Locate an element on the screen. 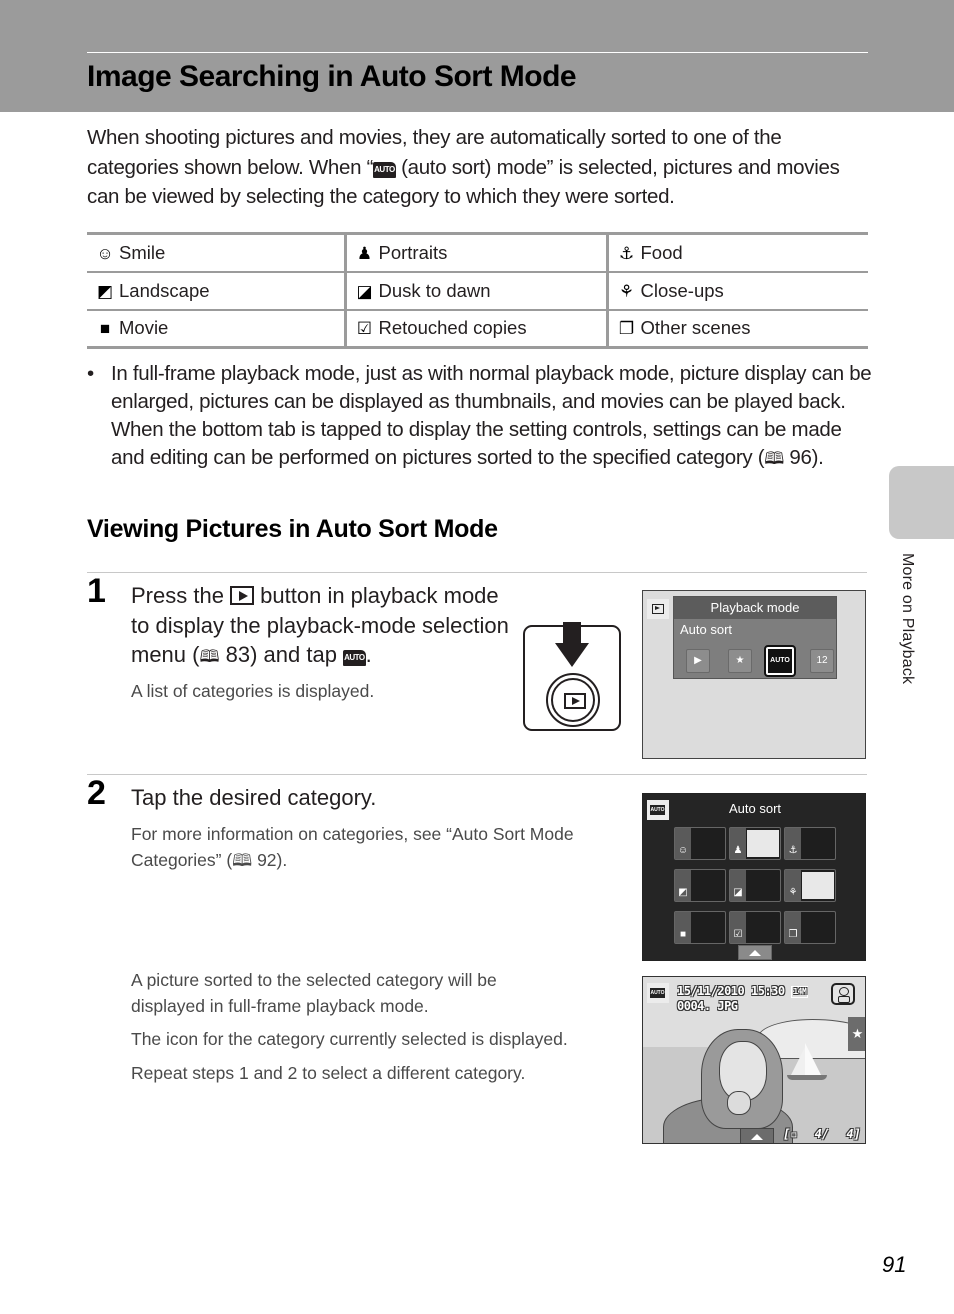 The width and height of the screenshot is (954, 1314). playback-button-icon is located at coordinates (242, 595).